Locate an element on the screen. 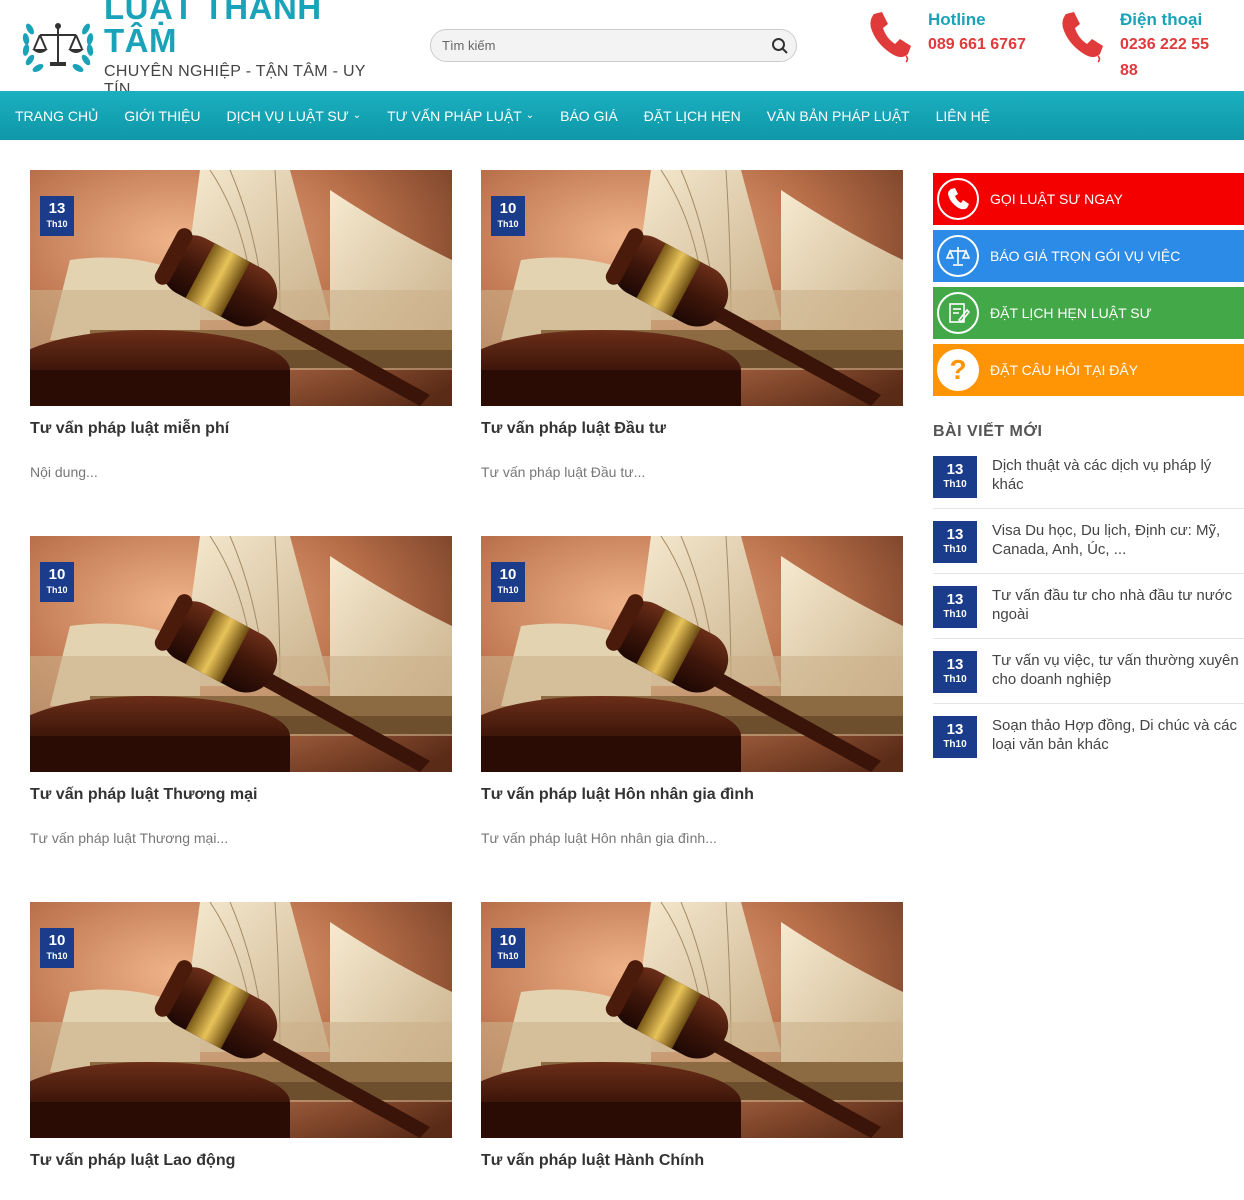 The image size is (1244, 1200). nav-about: GIỚI THIỆU is located at coordinates (162, 116).